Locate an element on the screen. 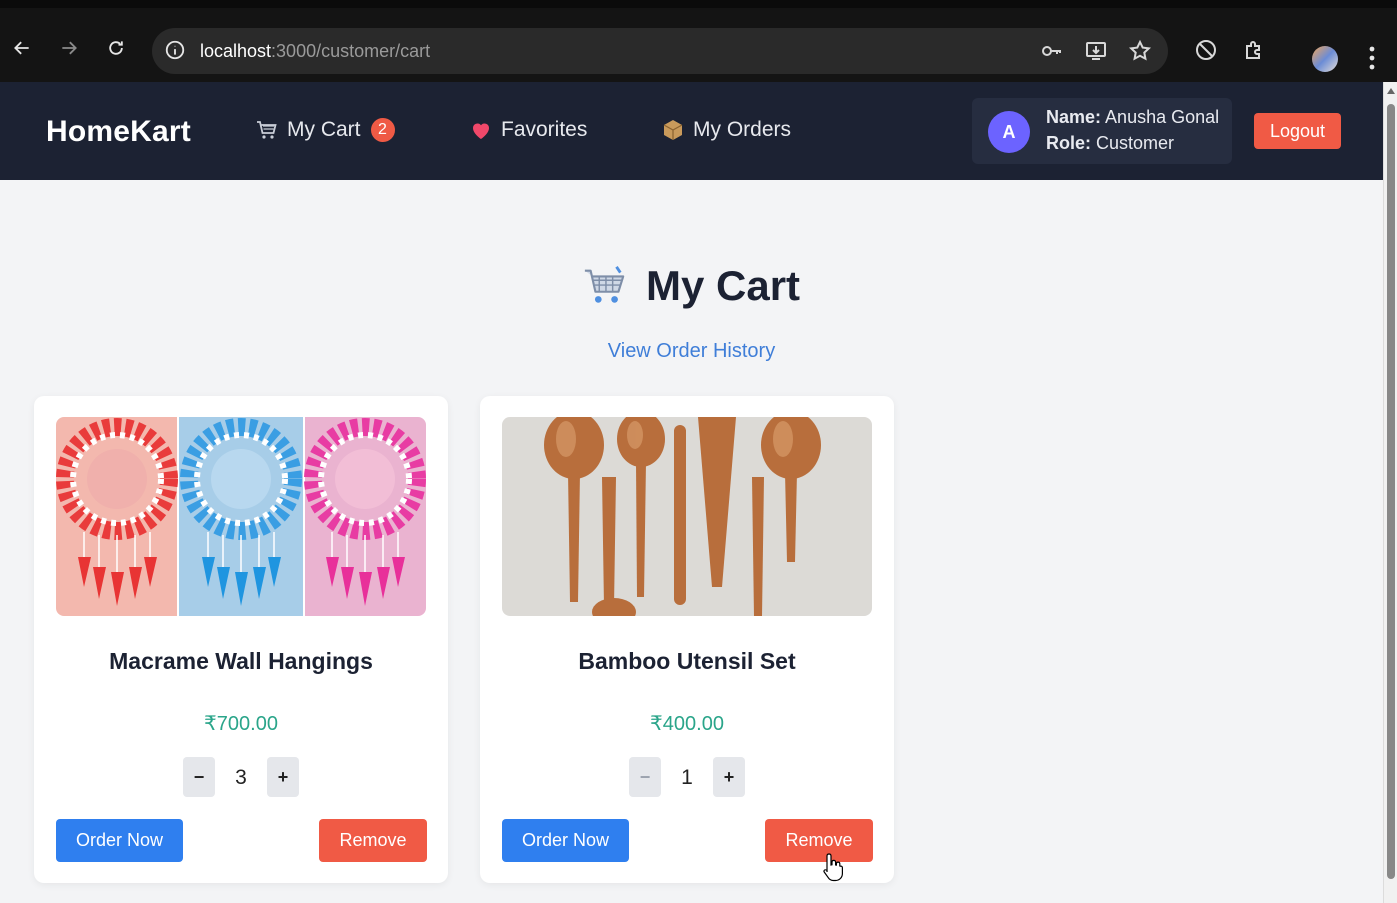 The image size is (1397, 903). nav-my-cart-label: My Cart is located at coordinates (324, 129).